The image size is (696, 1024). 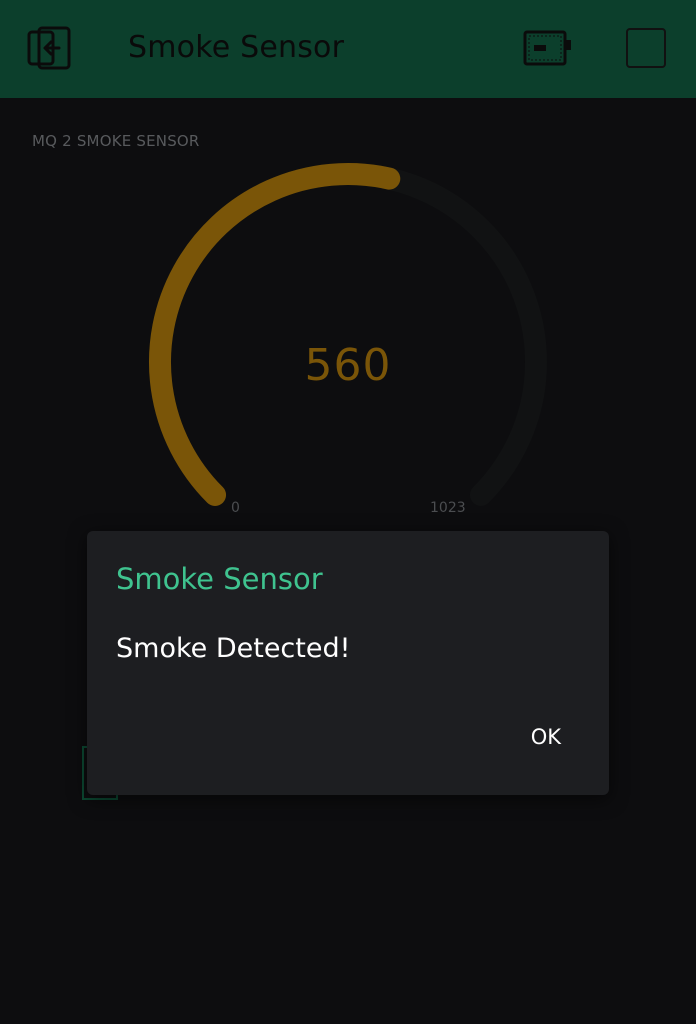 What do you see at coordinates (236, 47) in the screenshot?
I see `app-title: Smoke Sensor` at bounding box center [236, 47].